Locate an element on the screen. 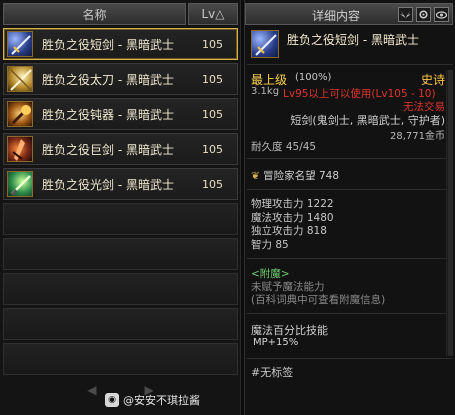  list-item: 胜负之役短剑 - 黑暗武士 105 is located at coordinates (120, 44).